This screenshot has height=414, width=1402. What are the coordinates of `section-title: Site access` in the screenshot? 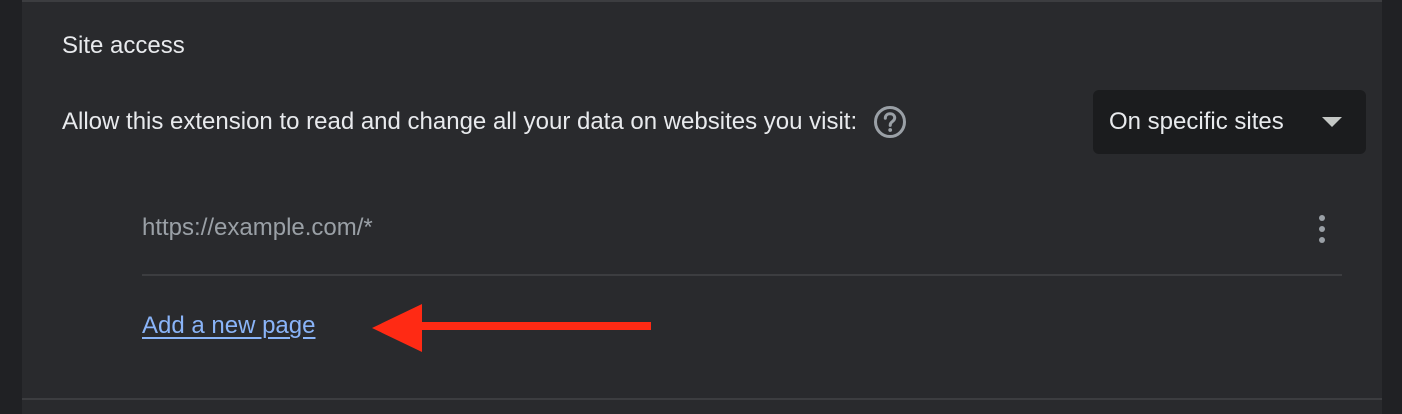 It's located at (123, 45).